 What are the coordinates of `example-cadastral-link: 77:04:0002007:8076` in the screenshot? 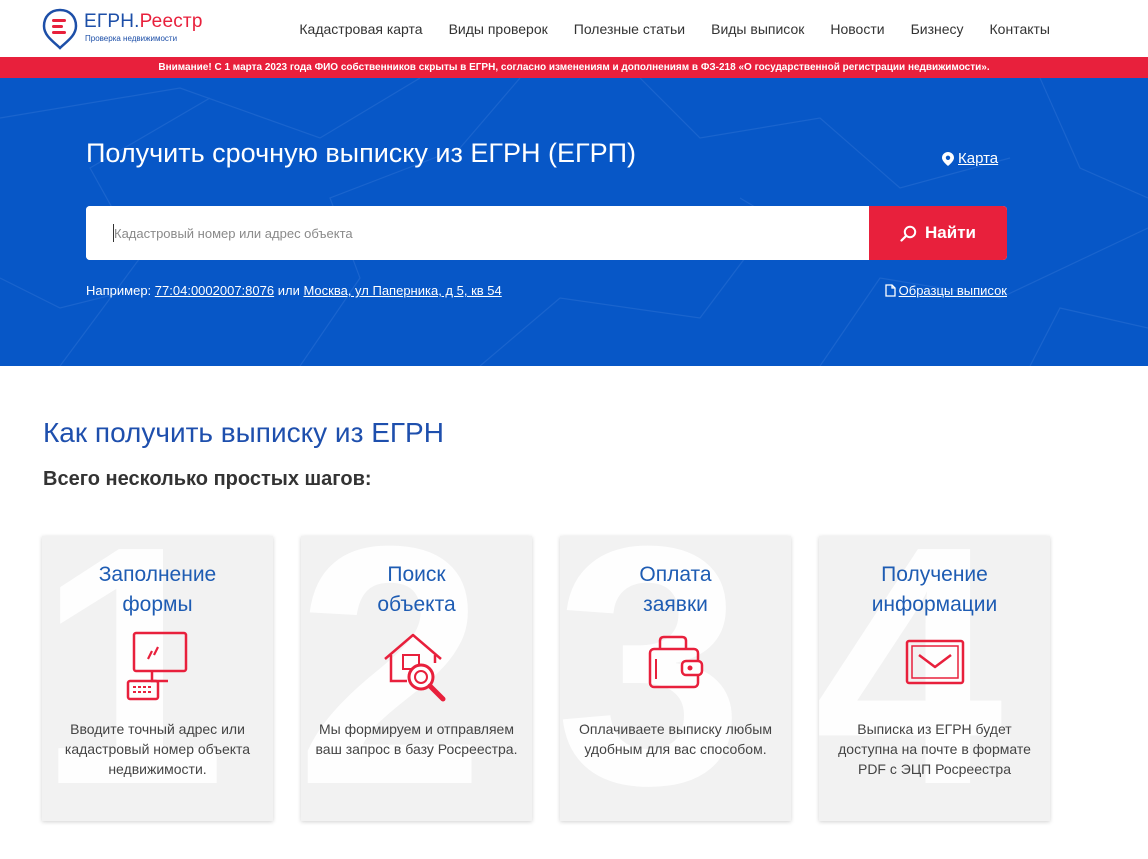 It's located at (214, 290).